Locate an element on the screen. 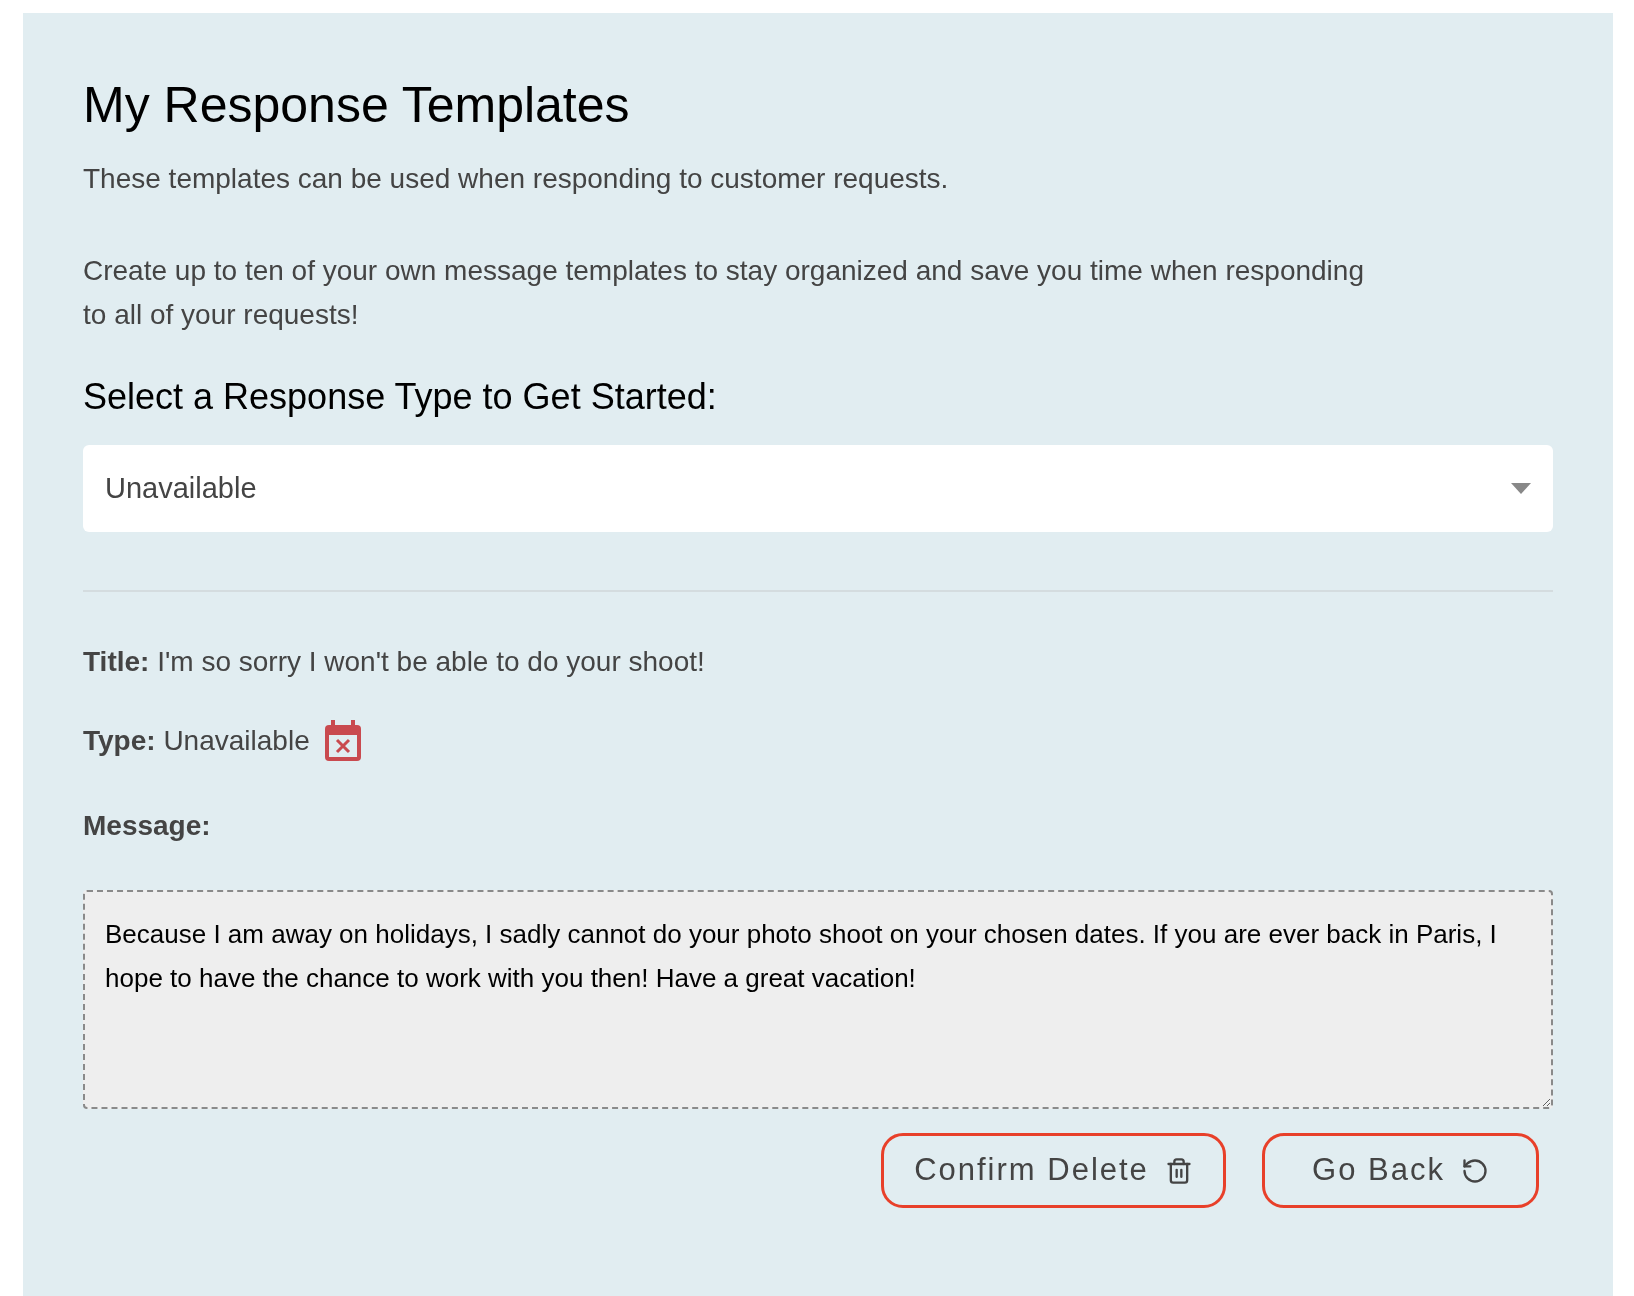 This screenshot has height=1296, width=1634. confirm-delete-button: Confirm Delete is located at coordinates (1053, 1170).